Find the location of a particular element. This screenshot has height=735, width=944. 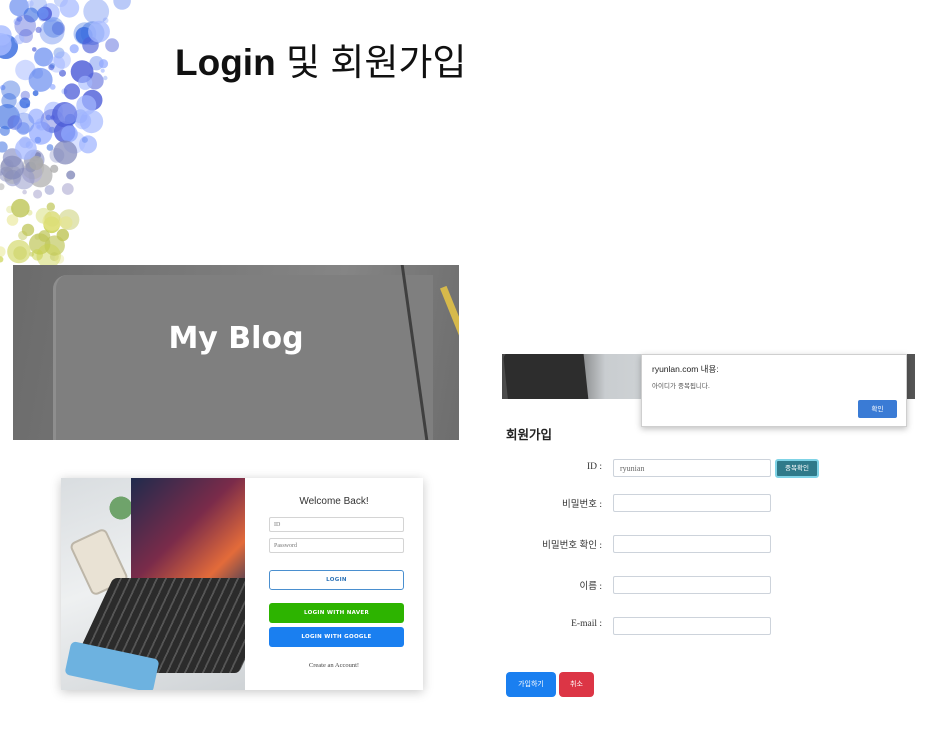

login-button: LOGIN is located at coordinates (336, 580).